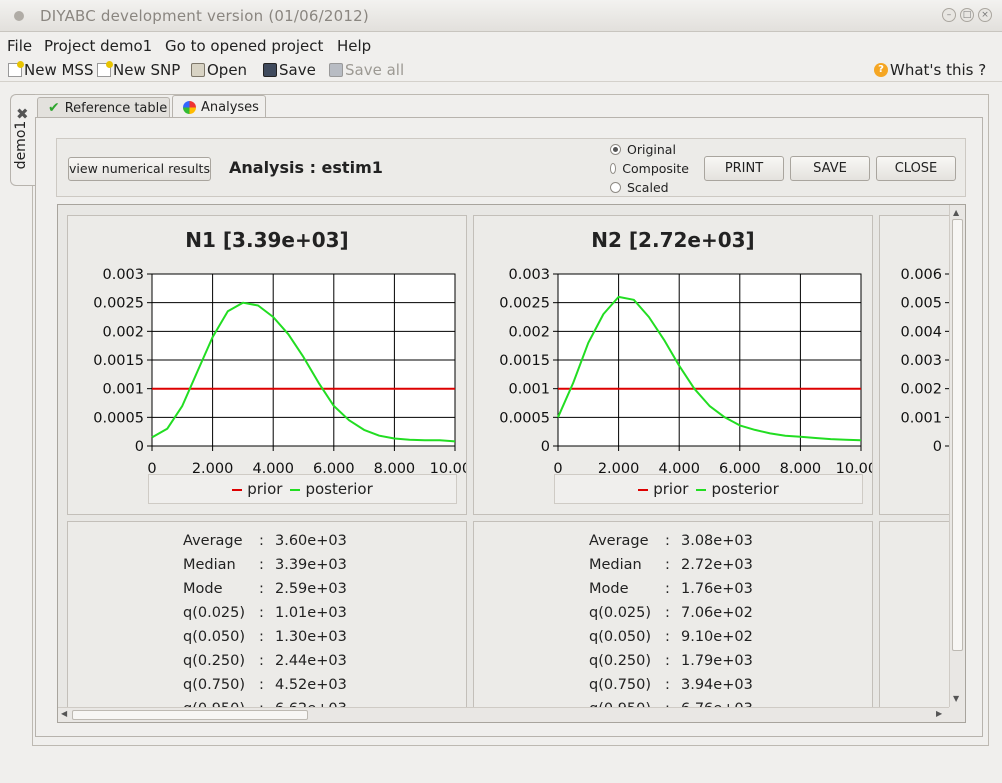  Describe the element at coordinates (643, 149) in the screenshot. I see `radio-original: Original` at that location.